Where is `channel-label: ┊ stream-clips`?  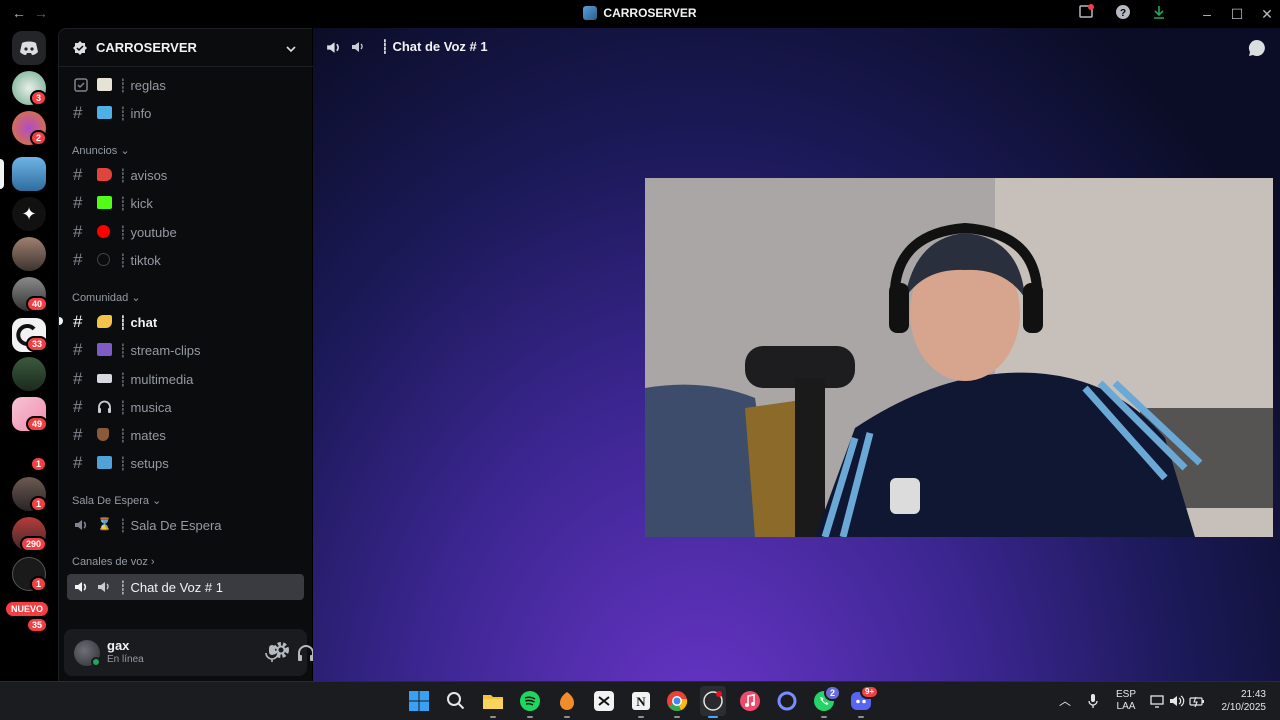 channel-label: ┊ stream-clips is located at coordinates (160, 350).